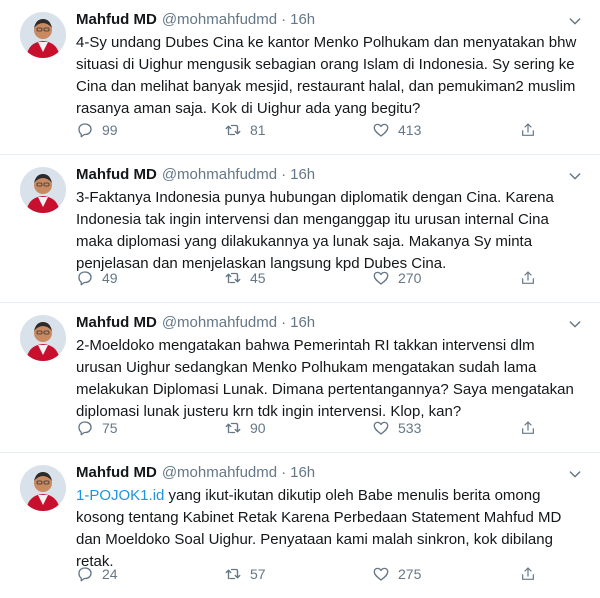  What do you see at coordinates (110, 428) in the screenshot?
I see `reply-count: 75` at bounding box center [110, 428].